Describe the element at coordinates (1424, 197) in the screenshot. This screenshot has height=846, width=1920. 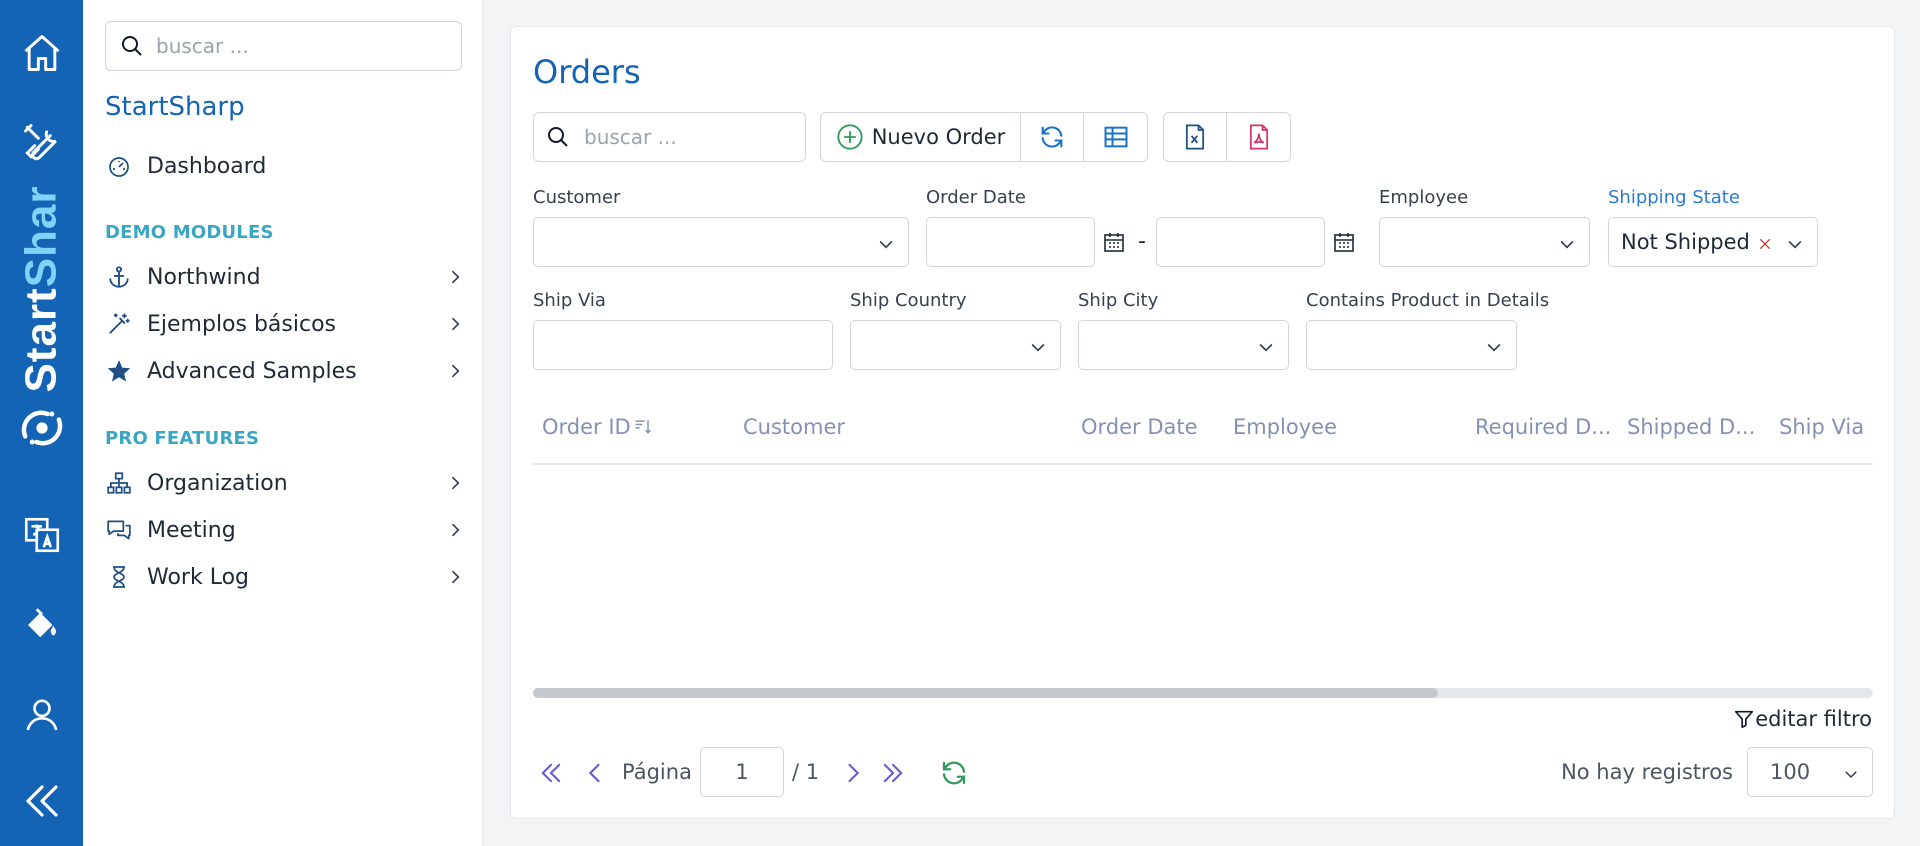
I see `employee-filter-label: Employee` at that location.